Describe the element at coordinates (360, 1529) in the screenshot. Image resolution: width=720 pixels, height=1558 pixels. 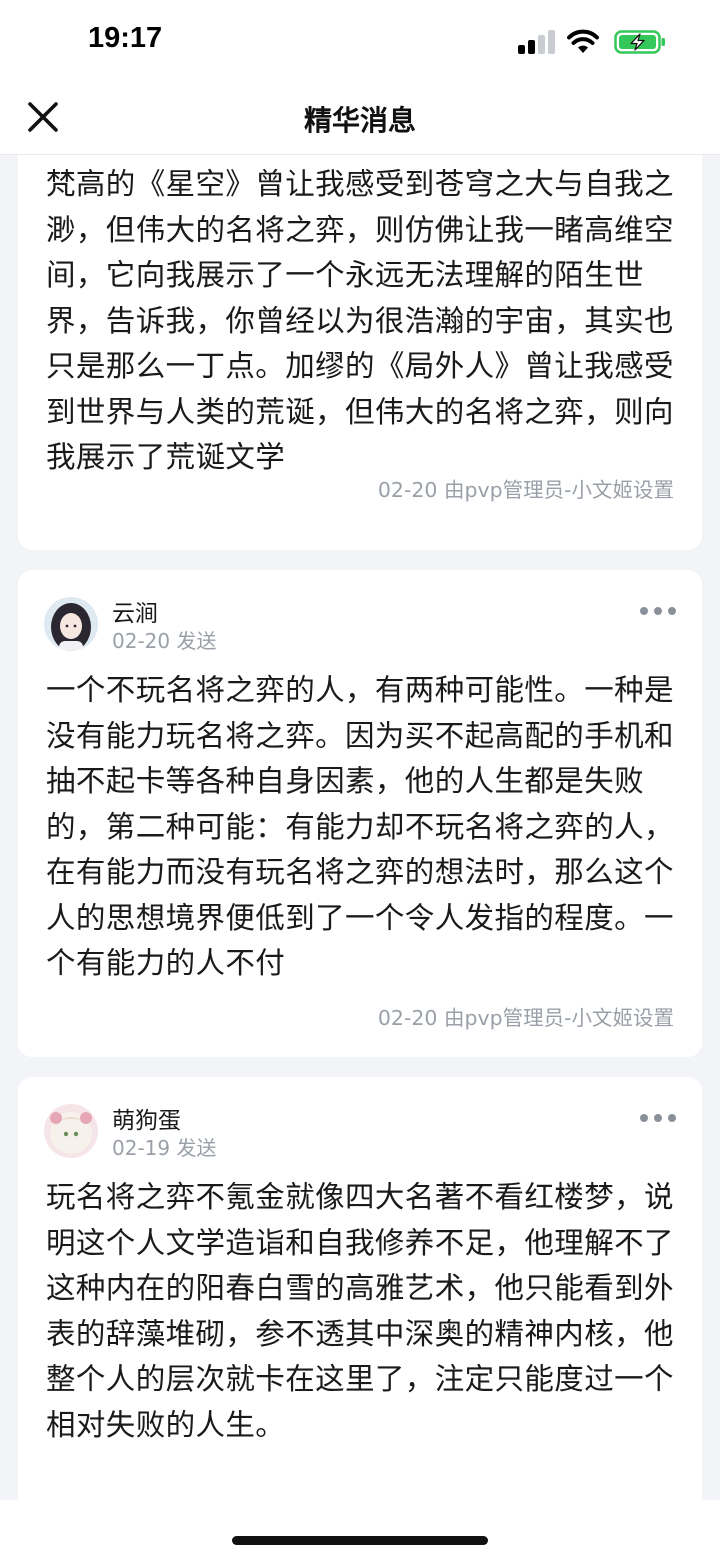
I see `bottom-safe-area` at that location.